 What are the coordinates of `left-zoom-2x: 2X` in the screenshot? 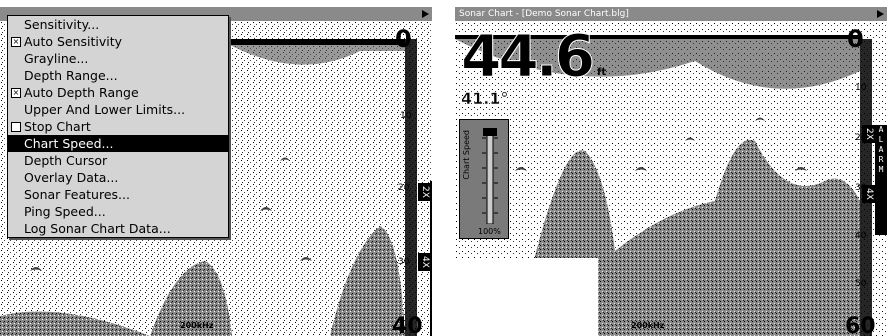 It's located at (425, 192).